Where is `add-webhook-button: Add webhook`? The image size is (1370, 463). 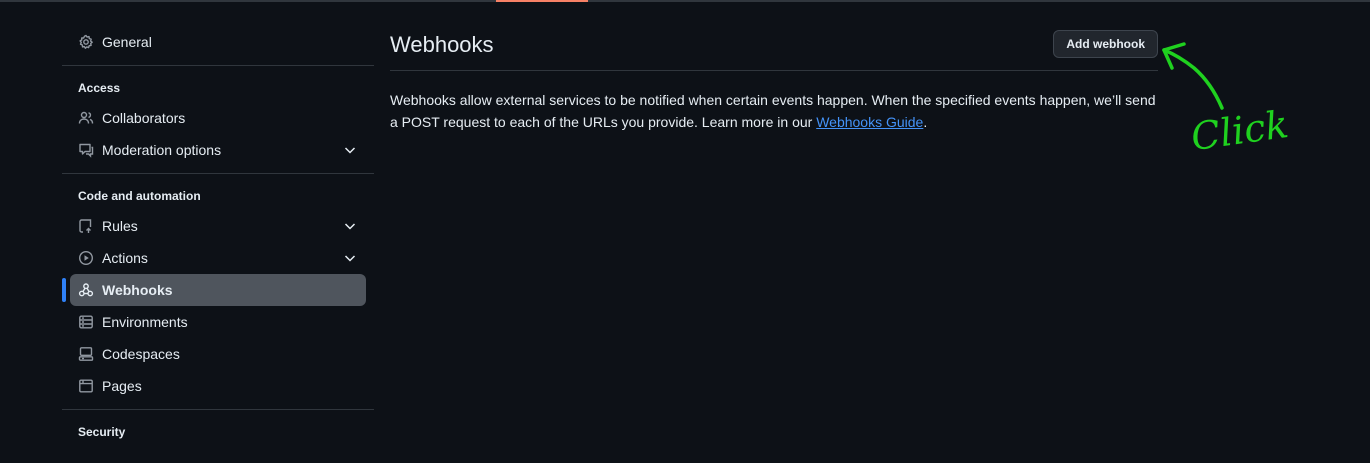
add-webhook-button: Add webhook is located at coordinates (1105, 44).